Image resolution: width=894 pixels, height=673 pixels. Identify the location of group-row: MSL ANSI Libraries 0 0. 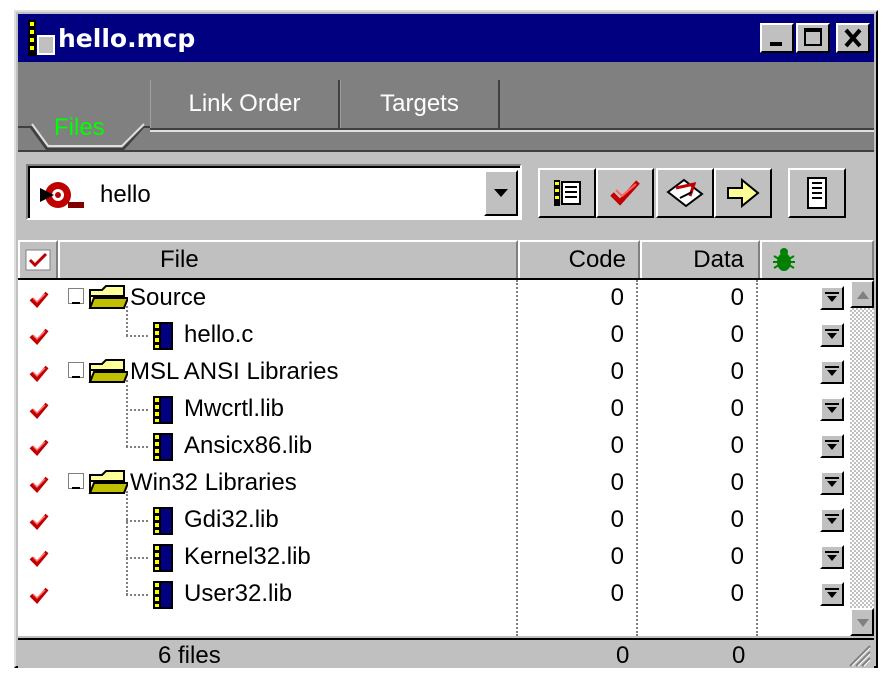
(434, 372).